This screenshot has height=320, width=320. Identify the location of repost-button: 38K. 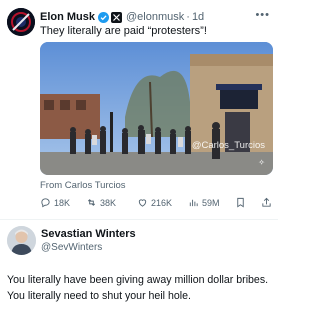
(101, 202).